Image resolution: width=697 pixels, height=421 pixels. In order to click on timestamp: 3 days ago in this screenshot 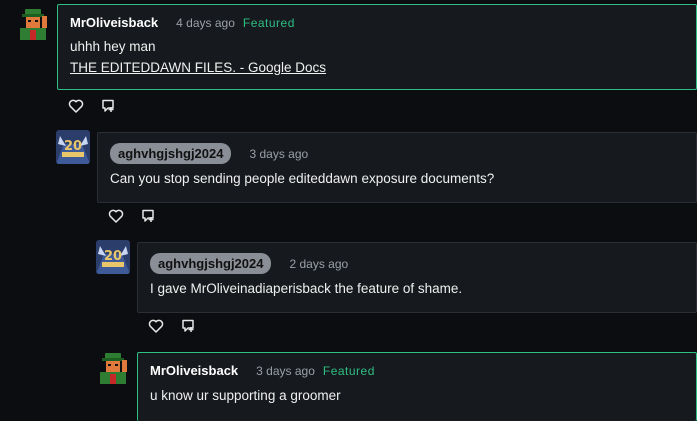, I will do `click(285, 370)`.